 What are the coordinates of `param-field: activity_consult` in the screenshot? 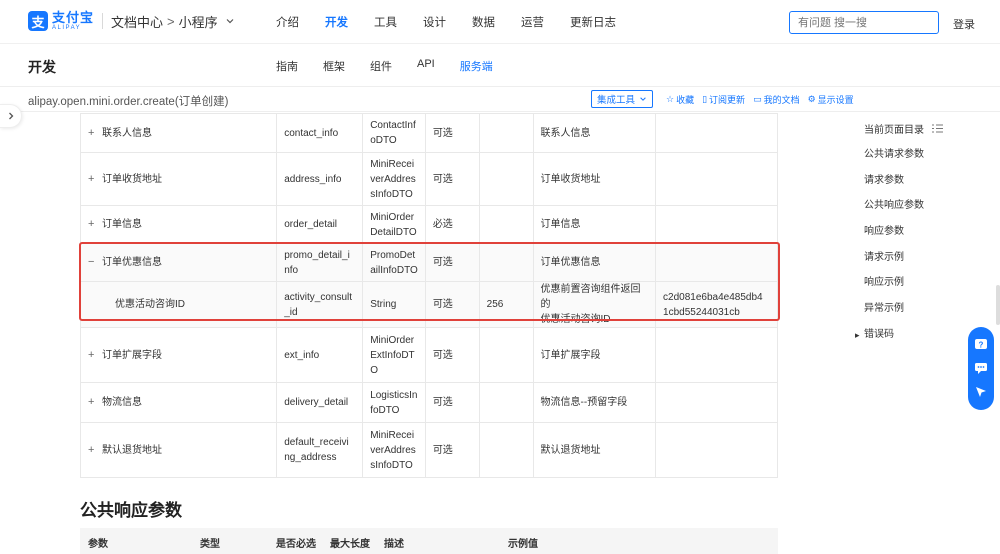 It's located at (318, 297).